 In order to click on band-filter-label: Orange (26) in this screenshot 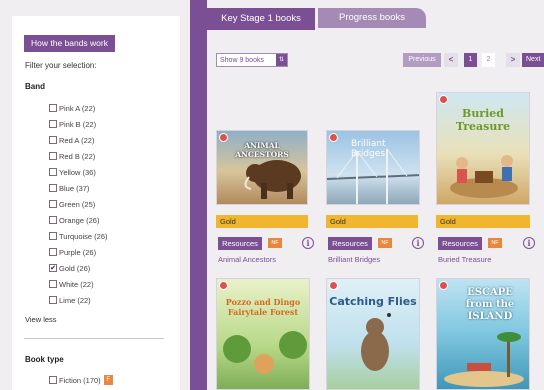, I will do `click(79, 220)`.